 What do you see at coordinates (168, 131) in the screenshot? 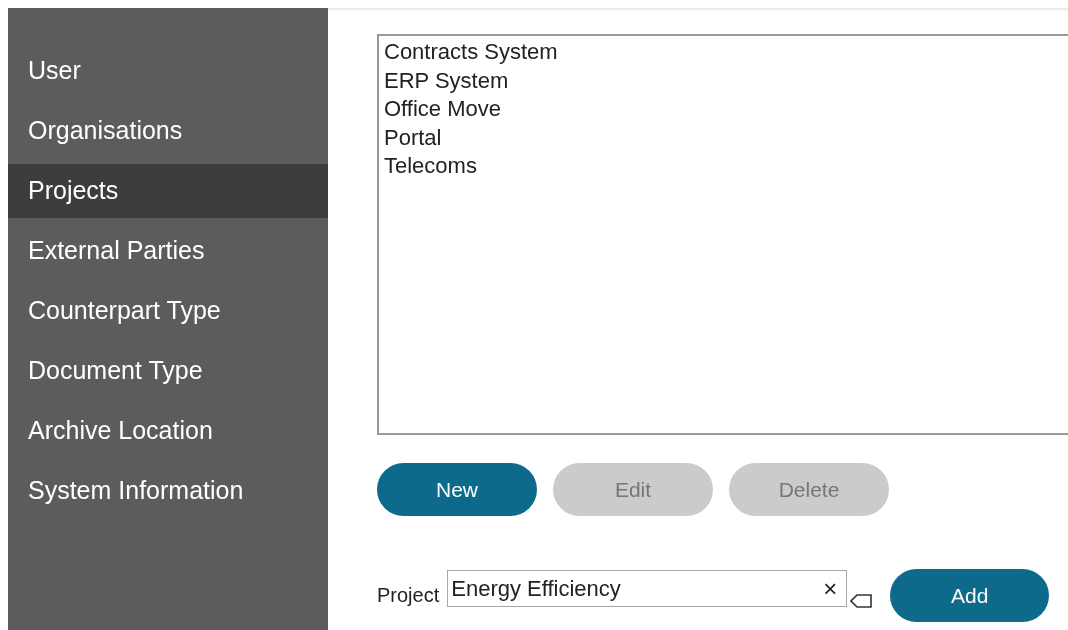
I see `sidebar-item: Organisations` at bounding box center [168, 131].